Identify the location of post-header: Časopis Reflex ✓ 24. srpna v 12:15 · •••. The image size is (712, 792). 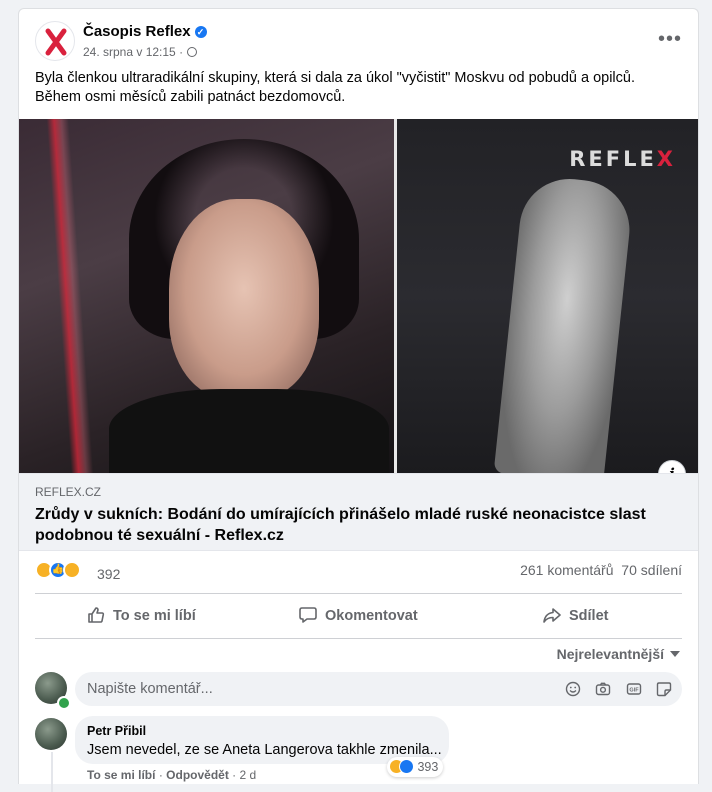
(360, 41).